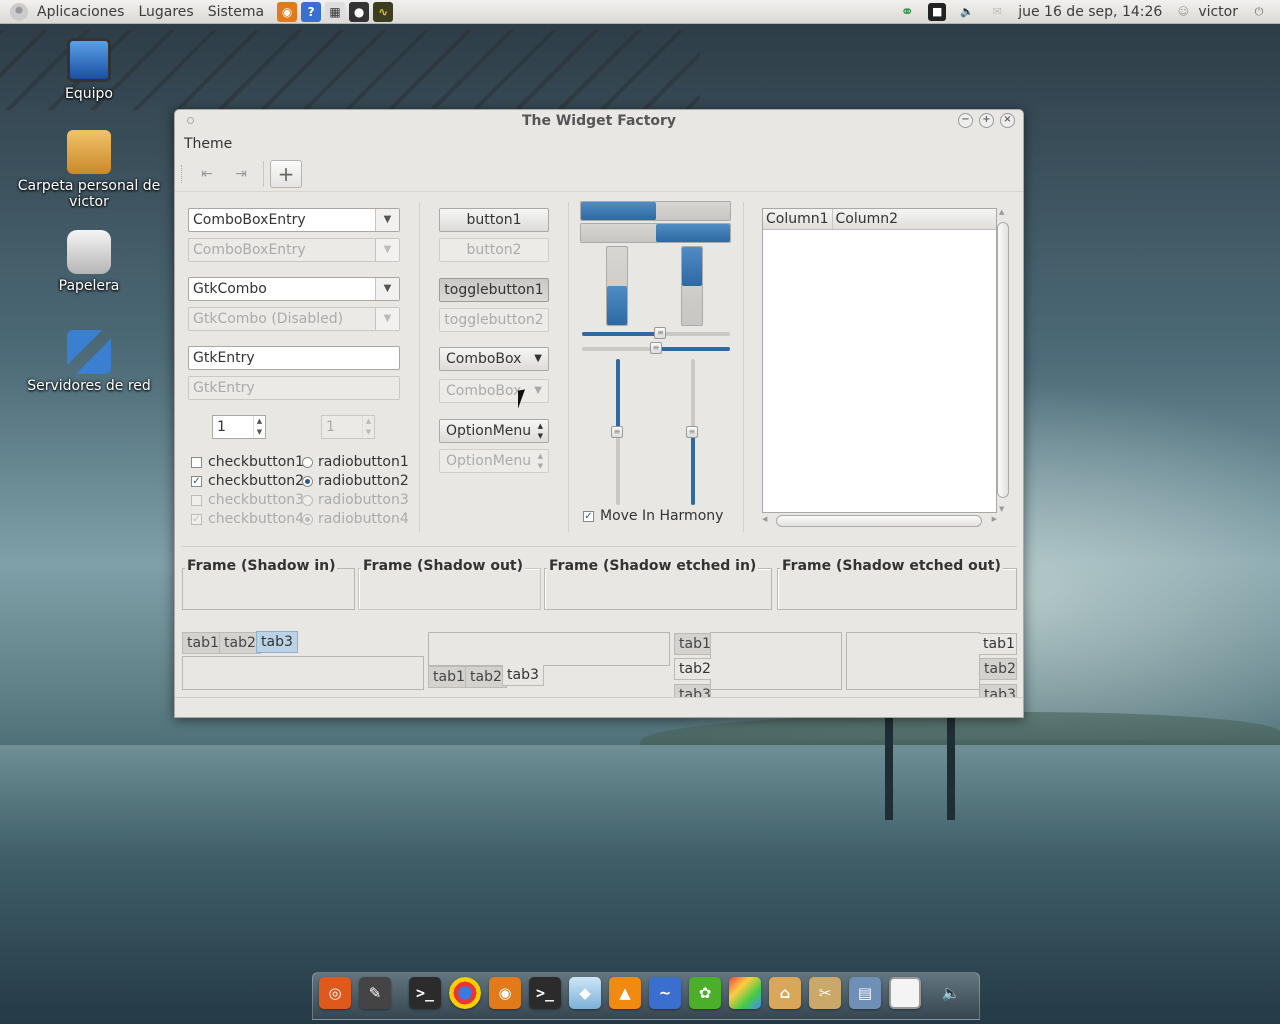 This screenshot has width=1280, height=1024. I want to click on dock-browser-icon: ◉, so click(505, 993).